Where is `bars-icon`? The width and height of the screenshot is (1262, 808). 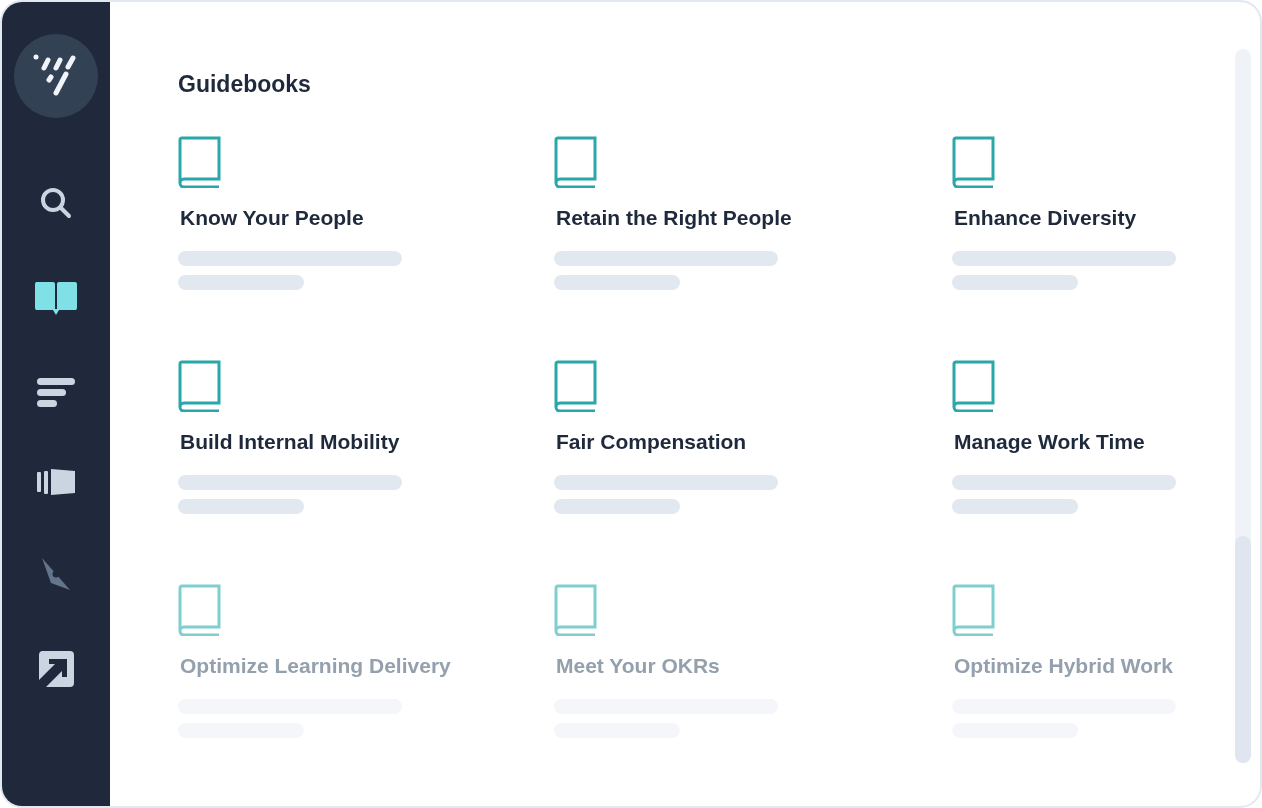 bars-icon is located at coordinates (56, 393).